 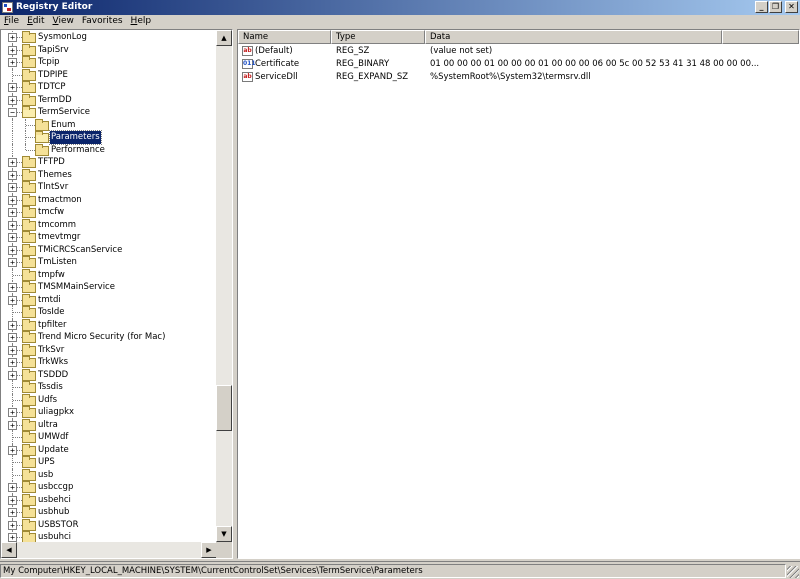 What do you see at coordinates (109, 475) in the screenshot?
I see `tree-item: usb` at bounding box center [109, 475].